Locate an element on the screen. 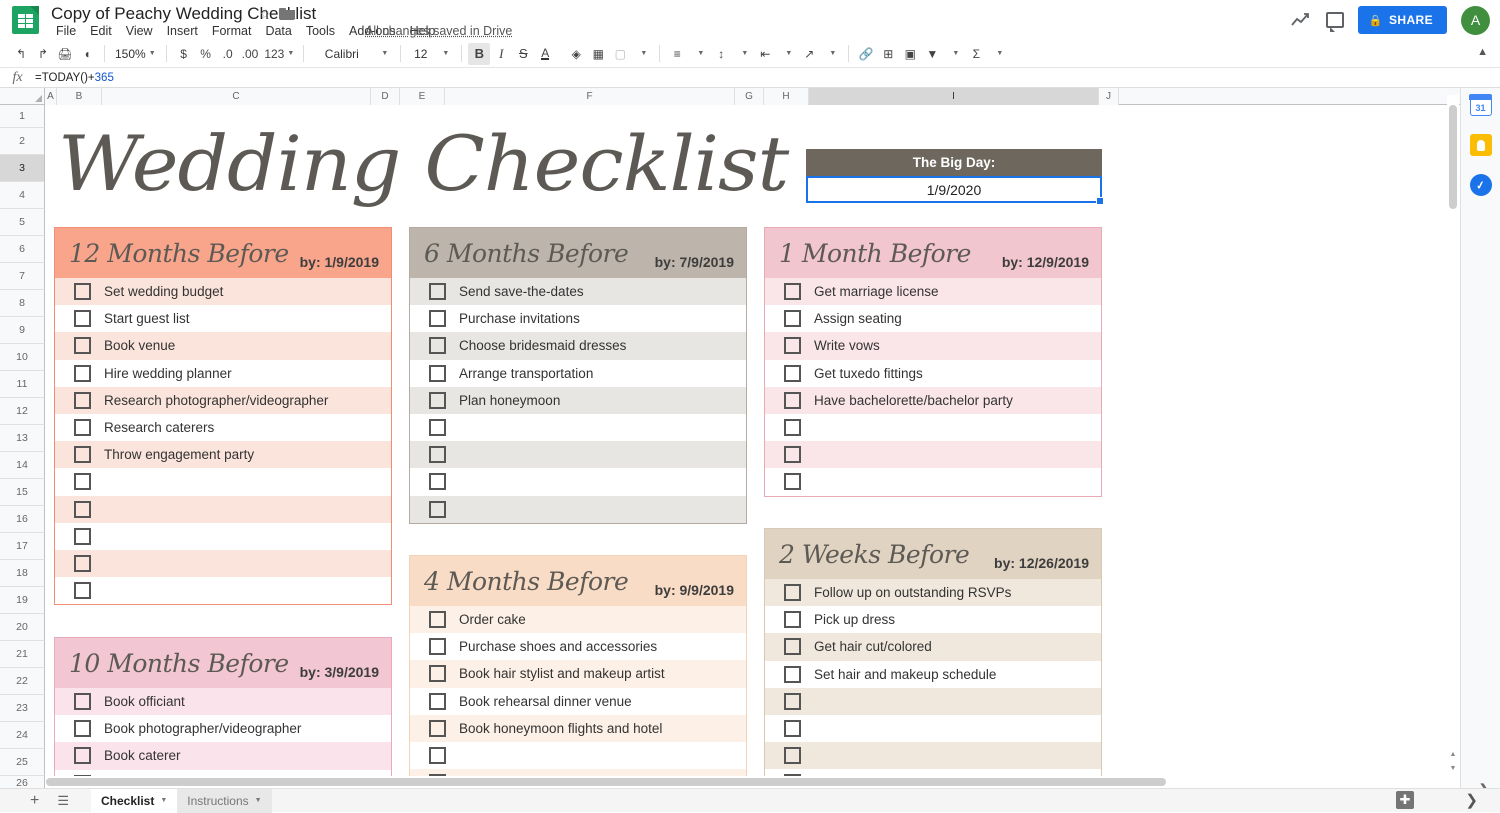 This screenshot has height=813, width=1500. checklist-item-label: Set hair and makeup schedule is located at coordinates (905, 674).